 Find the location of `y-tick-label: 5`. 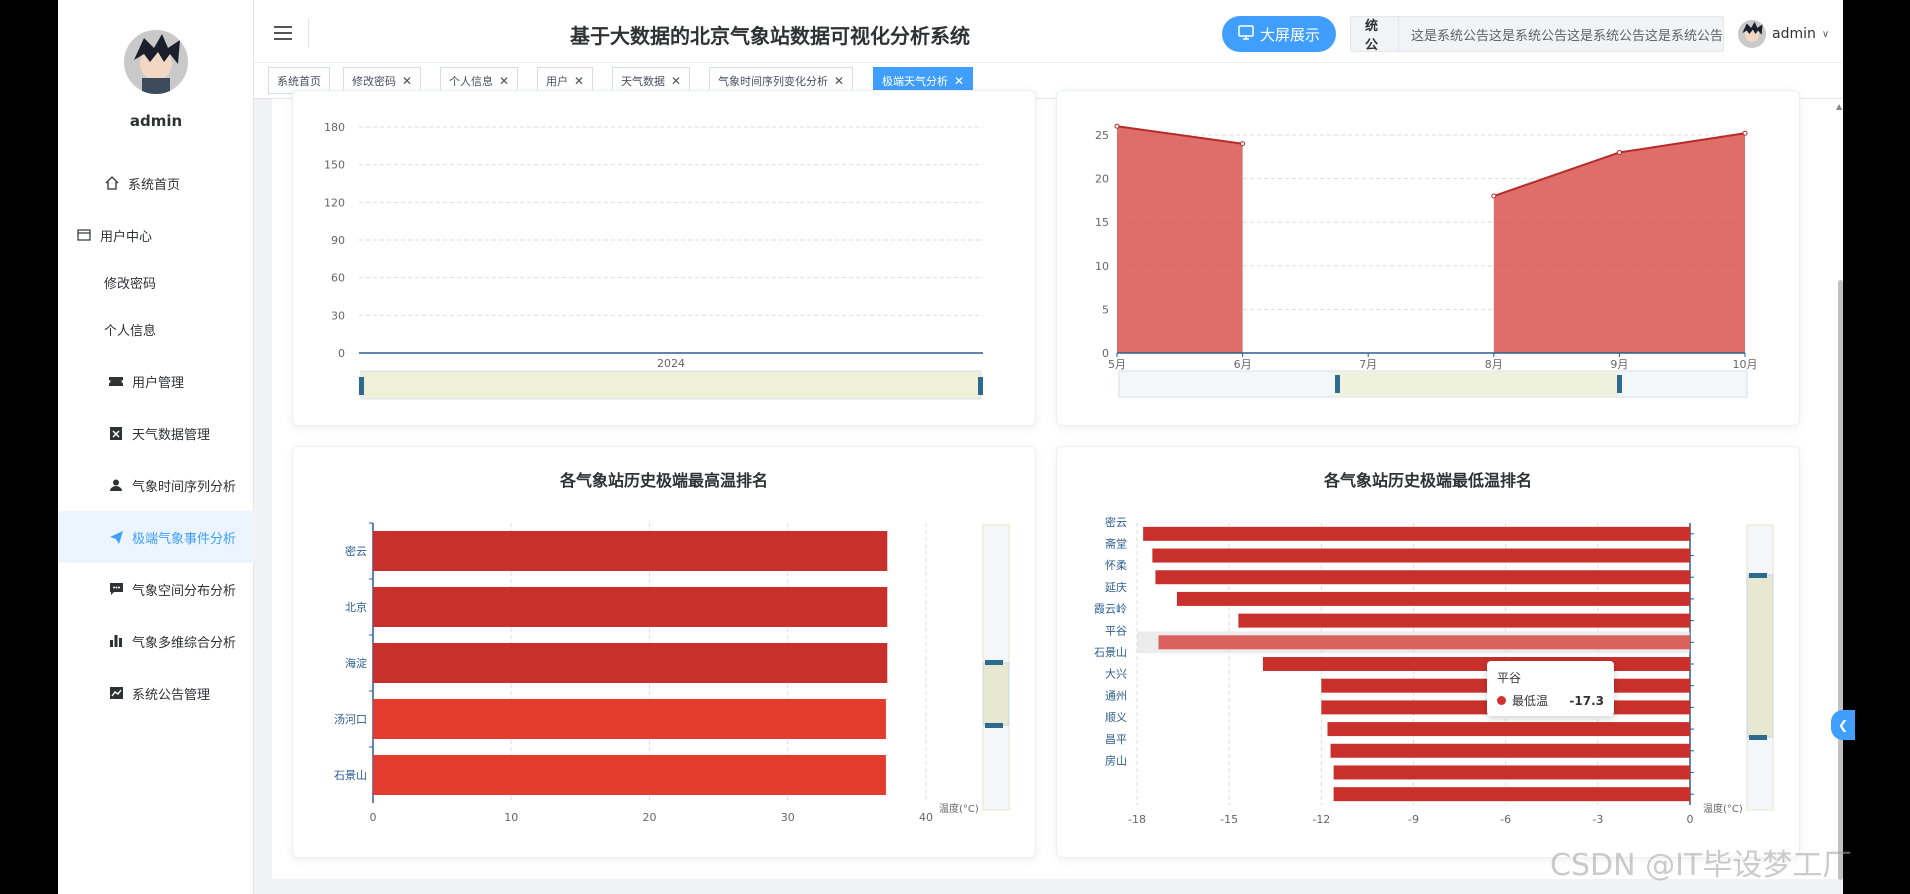

y-tick-label: 5 is located at coordinates (1105, 309).